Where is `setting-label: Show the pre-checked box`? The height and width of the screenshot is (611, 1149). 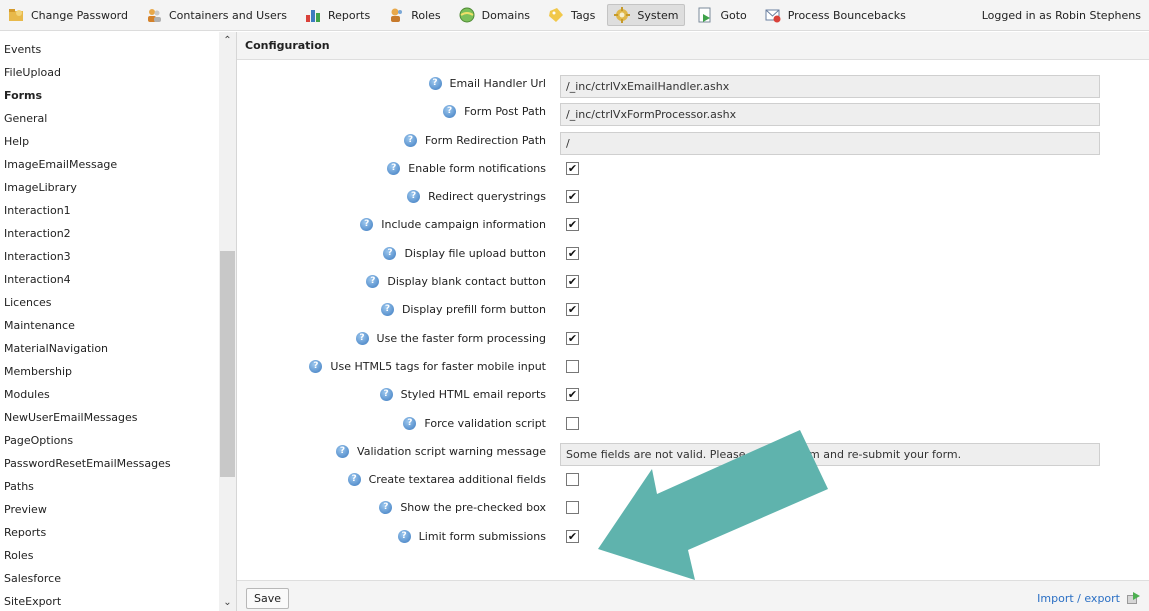
setting-label: Show the pre-checked box is located at coordinates (462, 508).